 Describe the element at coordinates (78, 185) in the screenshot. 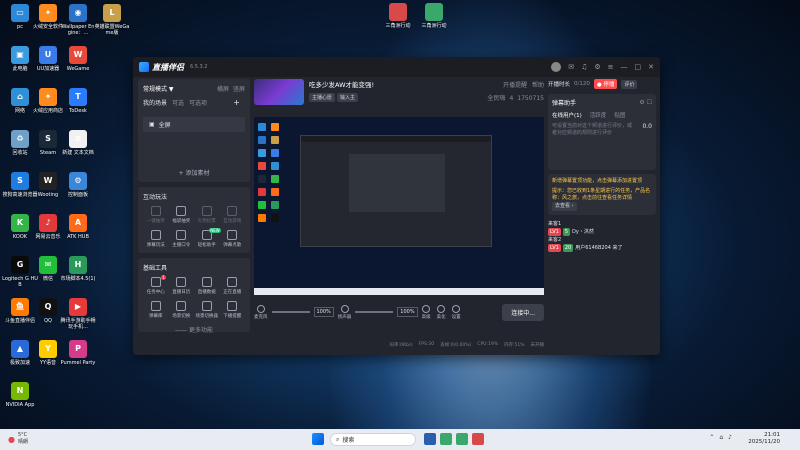

I see `desktop-icon: ⚙ 控制面板` at that location.